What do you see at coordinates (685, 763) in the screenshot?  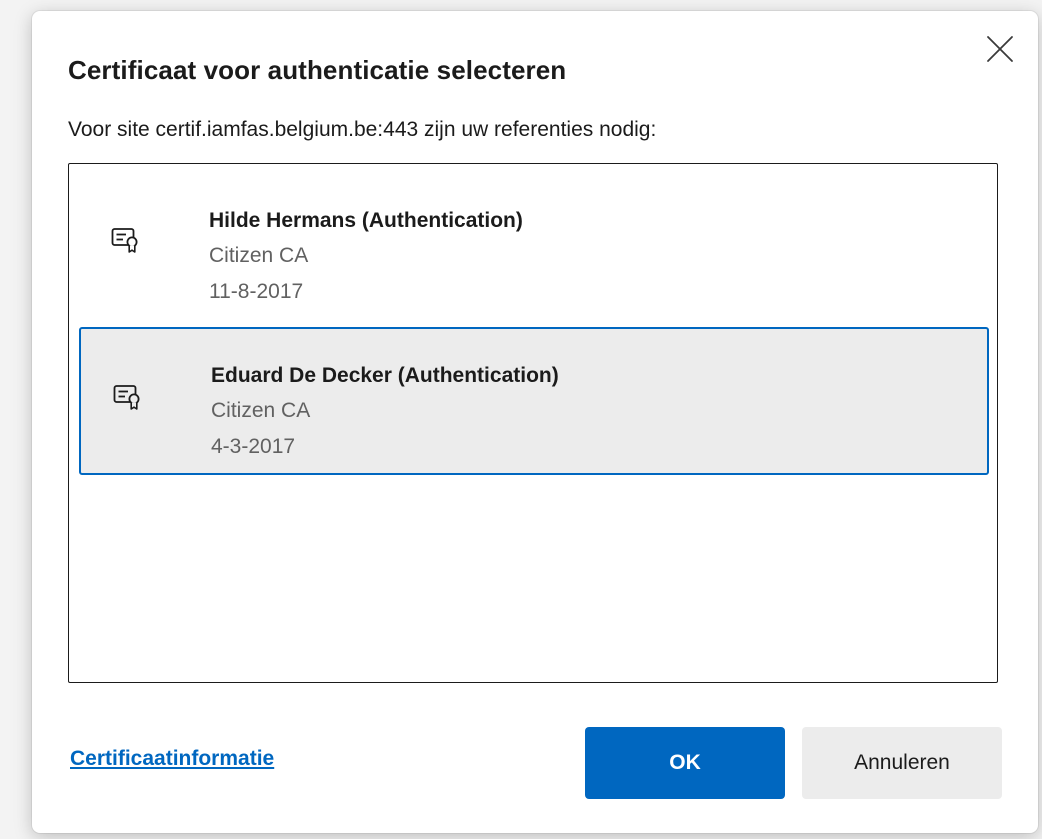 I see `ok-button: OK` at bounding box center [685, 763].